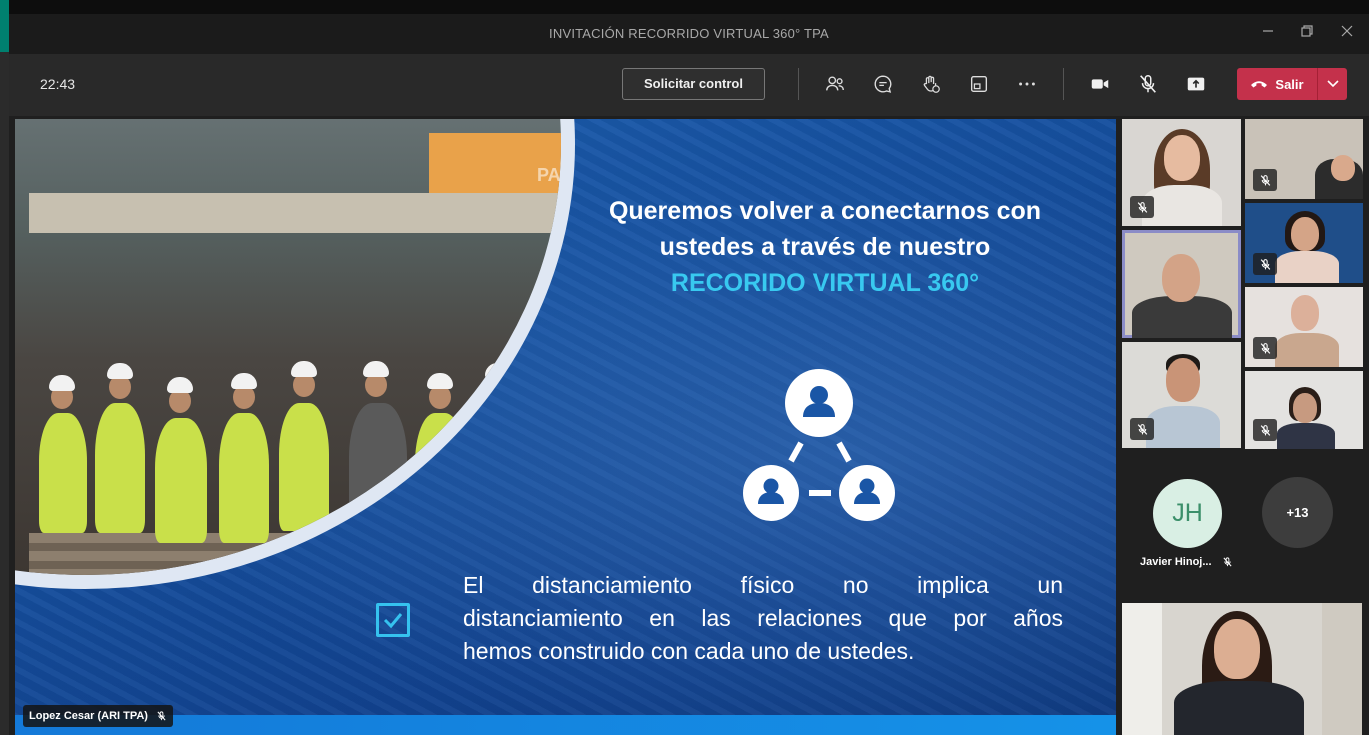 The width and height of the screenshot is (1369, 735). Describe the element at coordinates (763, 585) in the screenshot. I see `slide-body-line-1: El distanciamiento físico no implica un` at that location.